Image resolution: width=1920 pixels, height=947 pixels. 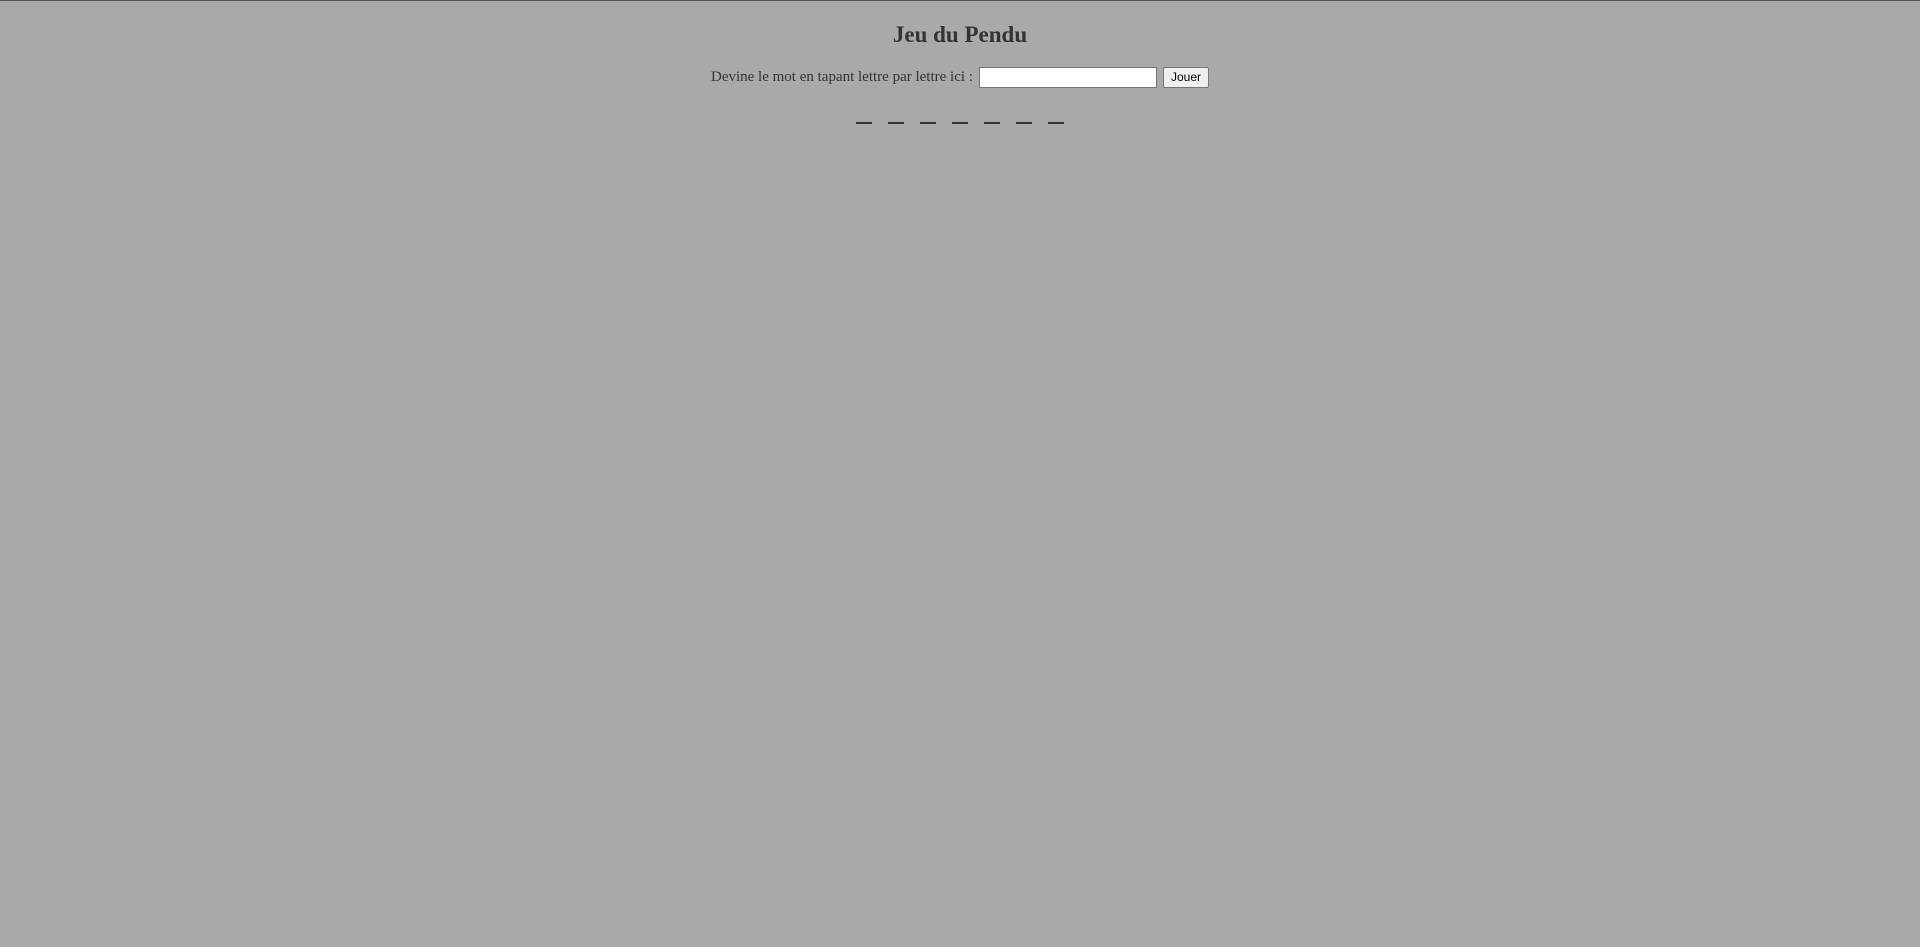 What do you see at coordinates (1067, 77) in the screenshot?
I see `guess-input` at bounding box center [1067, 77].